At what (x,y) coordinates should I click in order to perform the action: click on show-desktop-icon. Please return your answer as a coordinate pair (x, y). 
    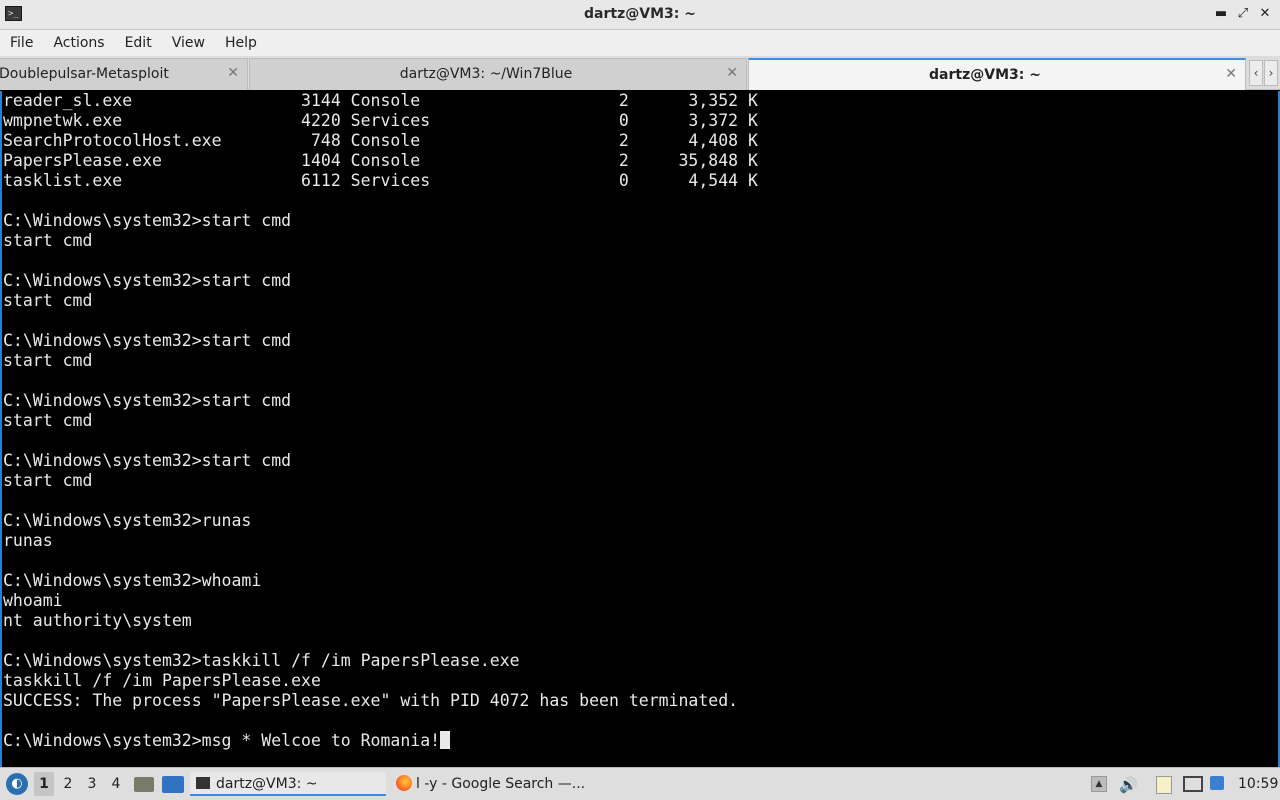
    Looking at the image, I should click on (173, 784).